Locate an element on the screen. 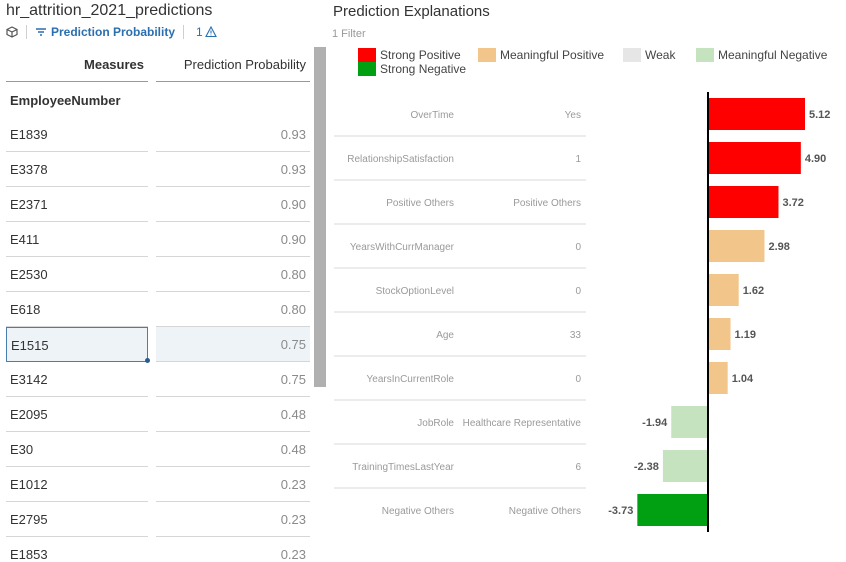  employee-number-cell: E2795 is located at coordinates (77, 519).